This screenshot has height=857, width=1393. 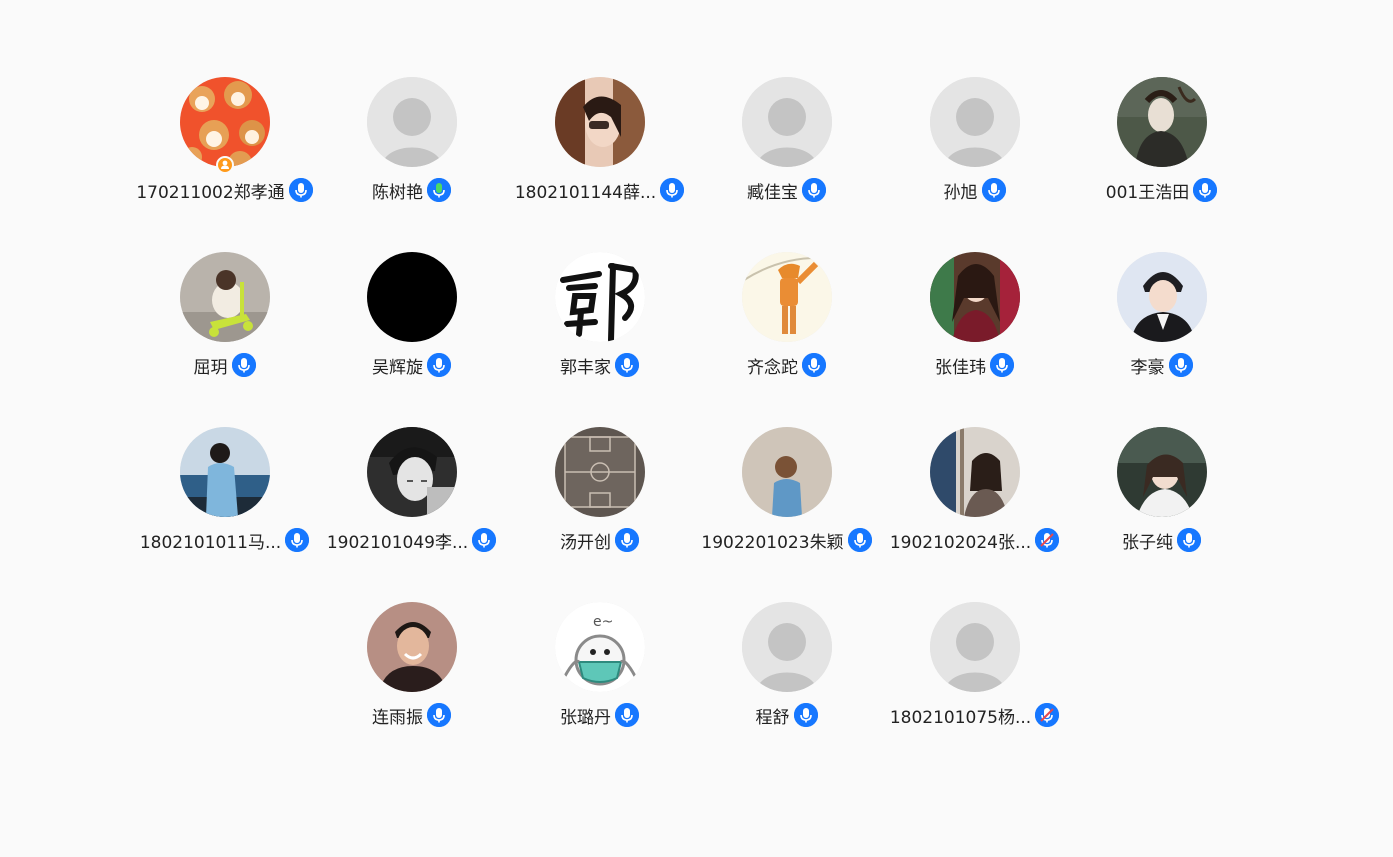 What do you see at coordinates (585, 542) in the screenshot?
I see `participant-name: 汤开创` at bounding box center [585, 542].